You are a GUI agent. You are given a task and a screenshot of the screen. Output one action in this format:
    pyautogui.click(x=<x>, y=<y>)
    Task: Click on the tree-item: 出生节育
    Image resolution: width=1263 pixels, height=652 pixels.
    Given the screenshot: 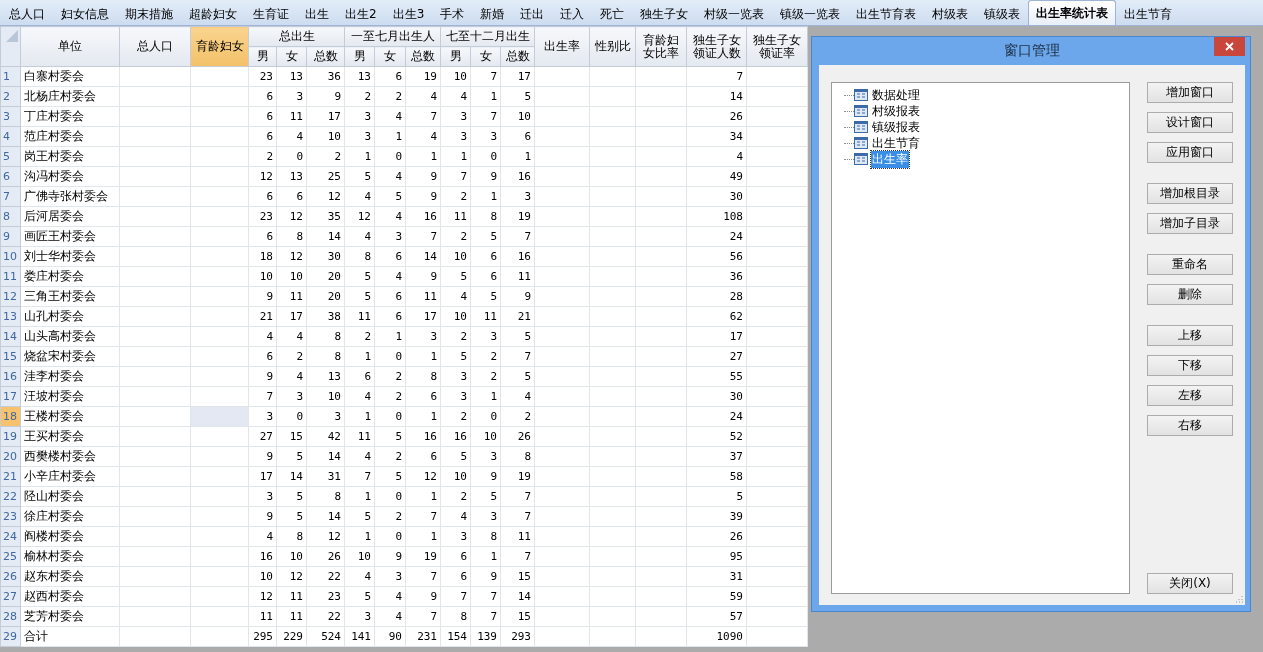 What is the action you would take?
    pyautogui.click(x=896, y=143)
    